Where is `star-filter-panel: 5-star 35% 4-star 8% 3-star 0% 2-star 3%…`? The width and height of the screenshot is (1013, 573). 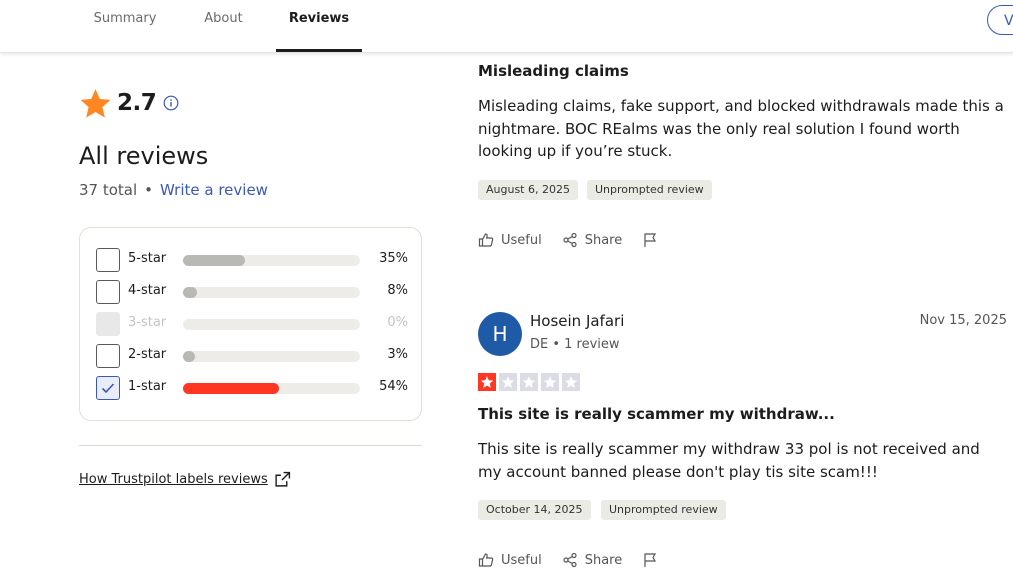
star-filter-panel: 5-star 35% 4-star 8% 3-star 0% 2-star 3%… is located at coordinates (250, 324).